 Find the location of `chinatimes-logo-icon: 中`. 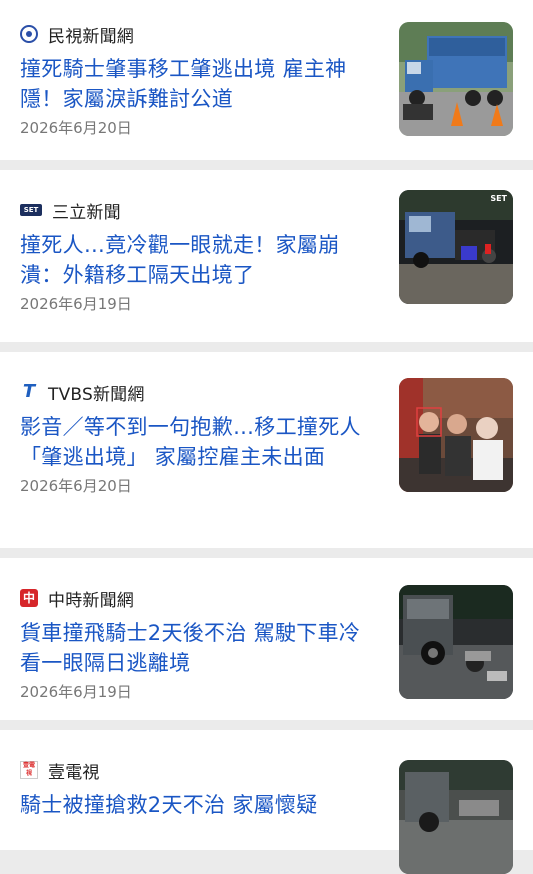

chinatimes-logo-icon: 中 is located at coordinates (29, 598).